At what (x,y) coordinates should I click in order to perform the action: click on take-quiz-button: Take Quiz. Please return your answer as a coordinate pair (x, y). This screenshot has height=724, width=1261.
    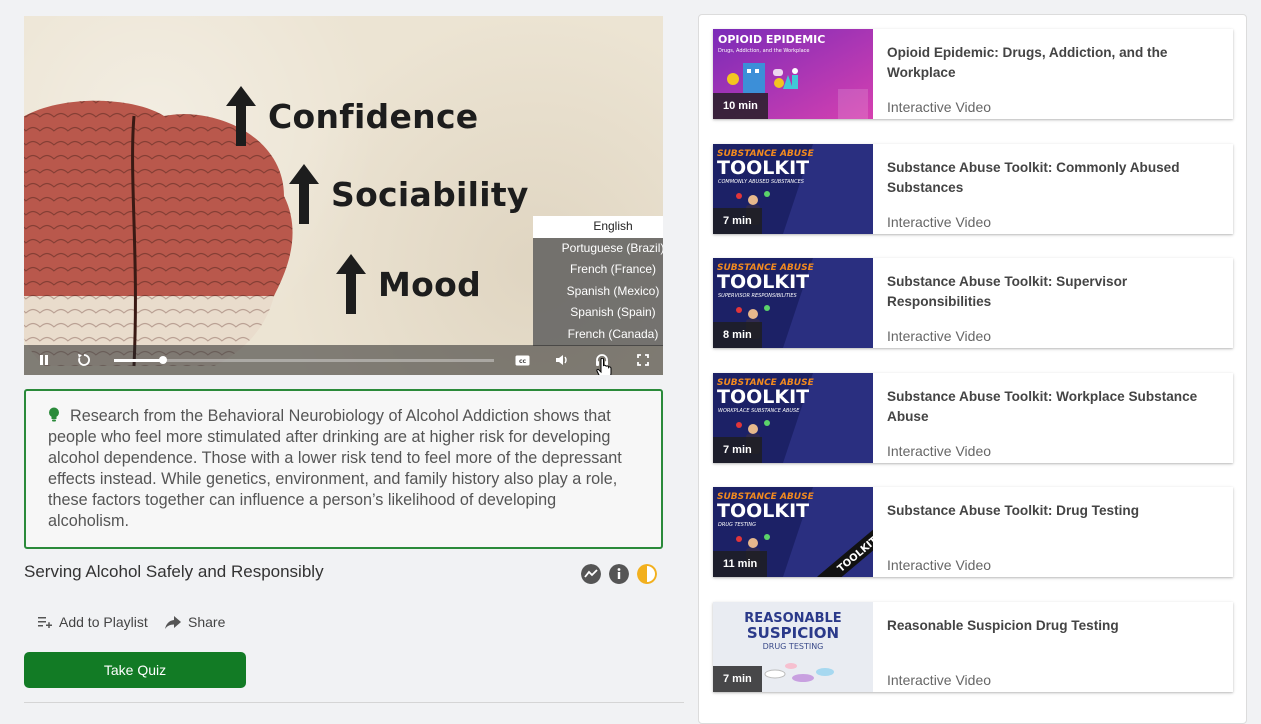
    Looking at the image, I should click on (135, 670).